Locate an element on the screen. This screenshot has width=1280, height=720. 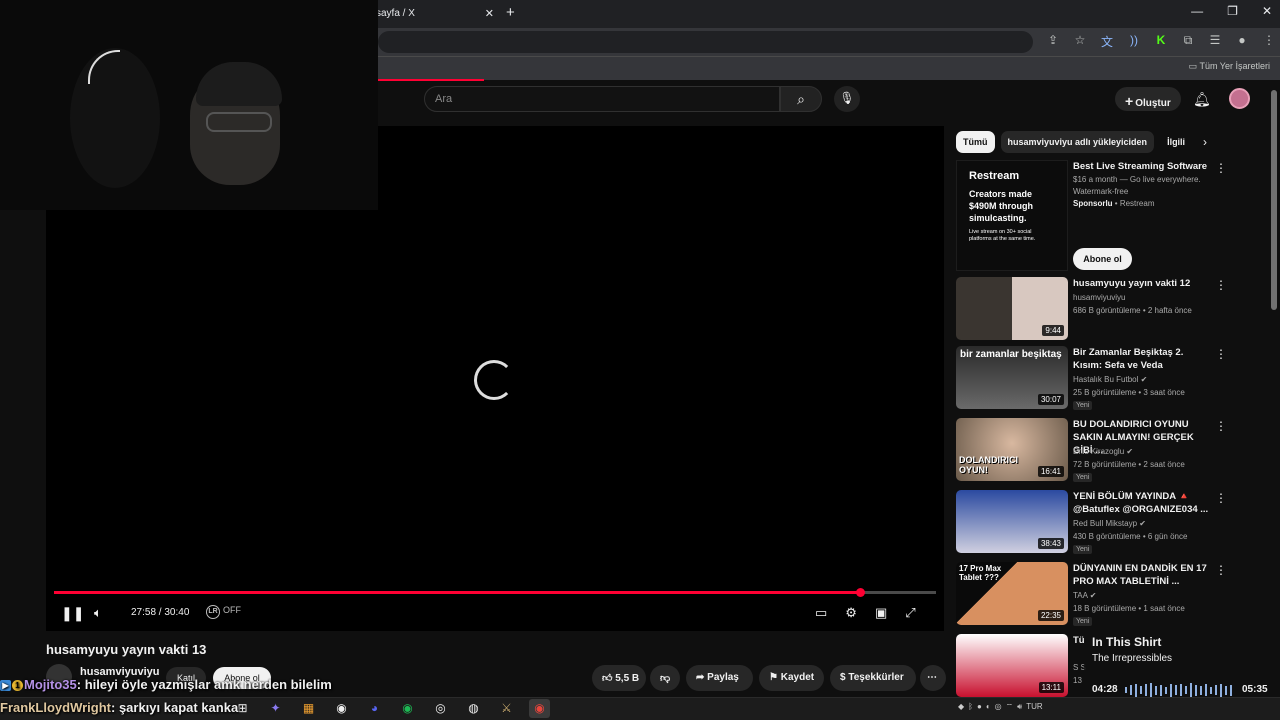
video-thumbnail: bir zamanlar beşiktaş 30:07 is located at coordinates (1012, 377).